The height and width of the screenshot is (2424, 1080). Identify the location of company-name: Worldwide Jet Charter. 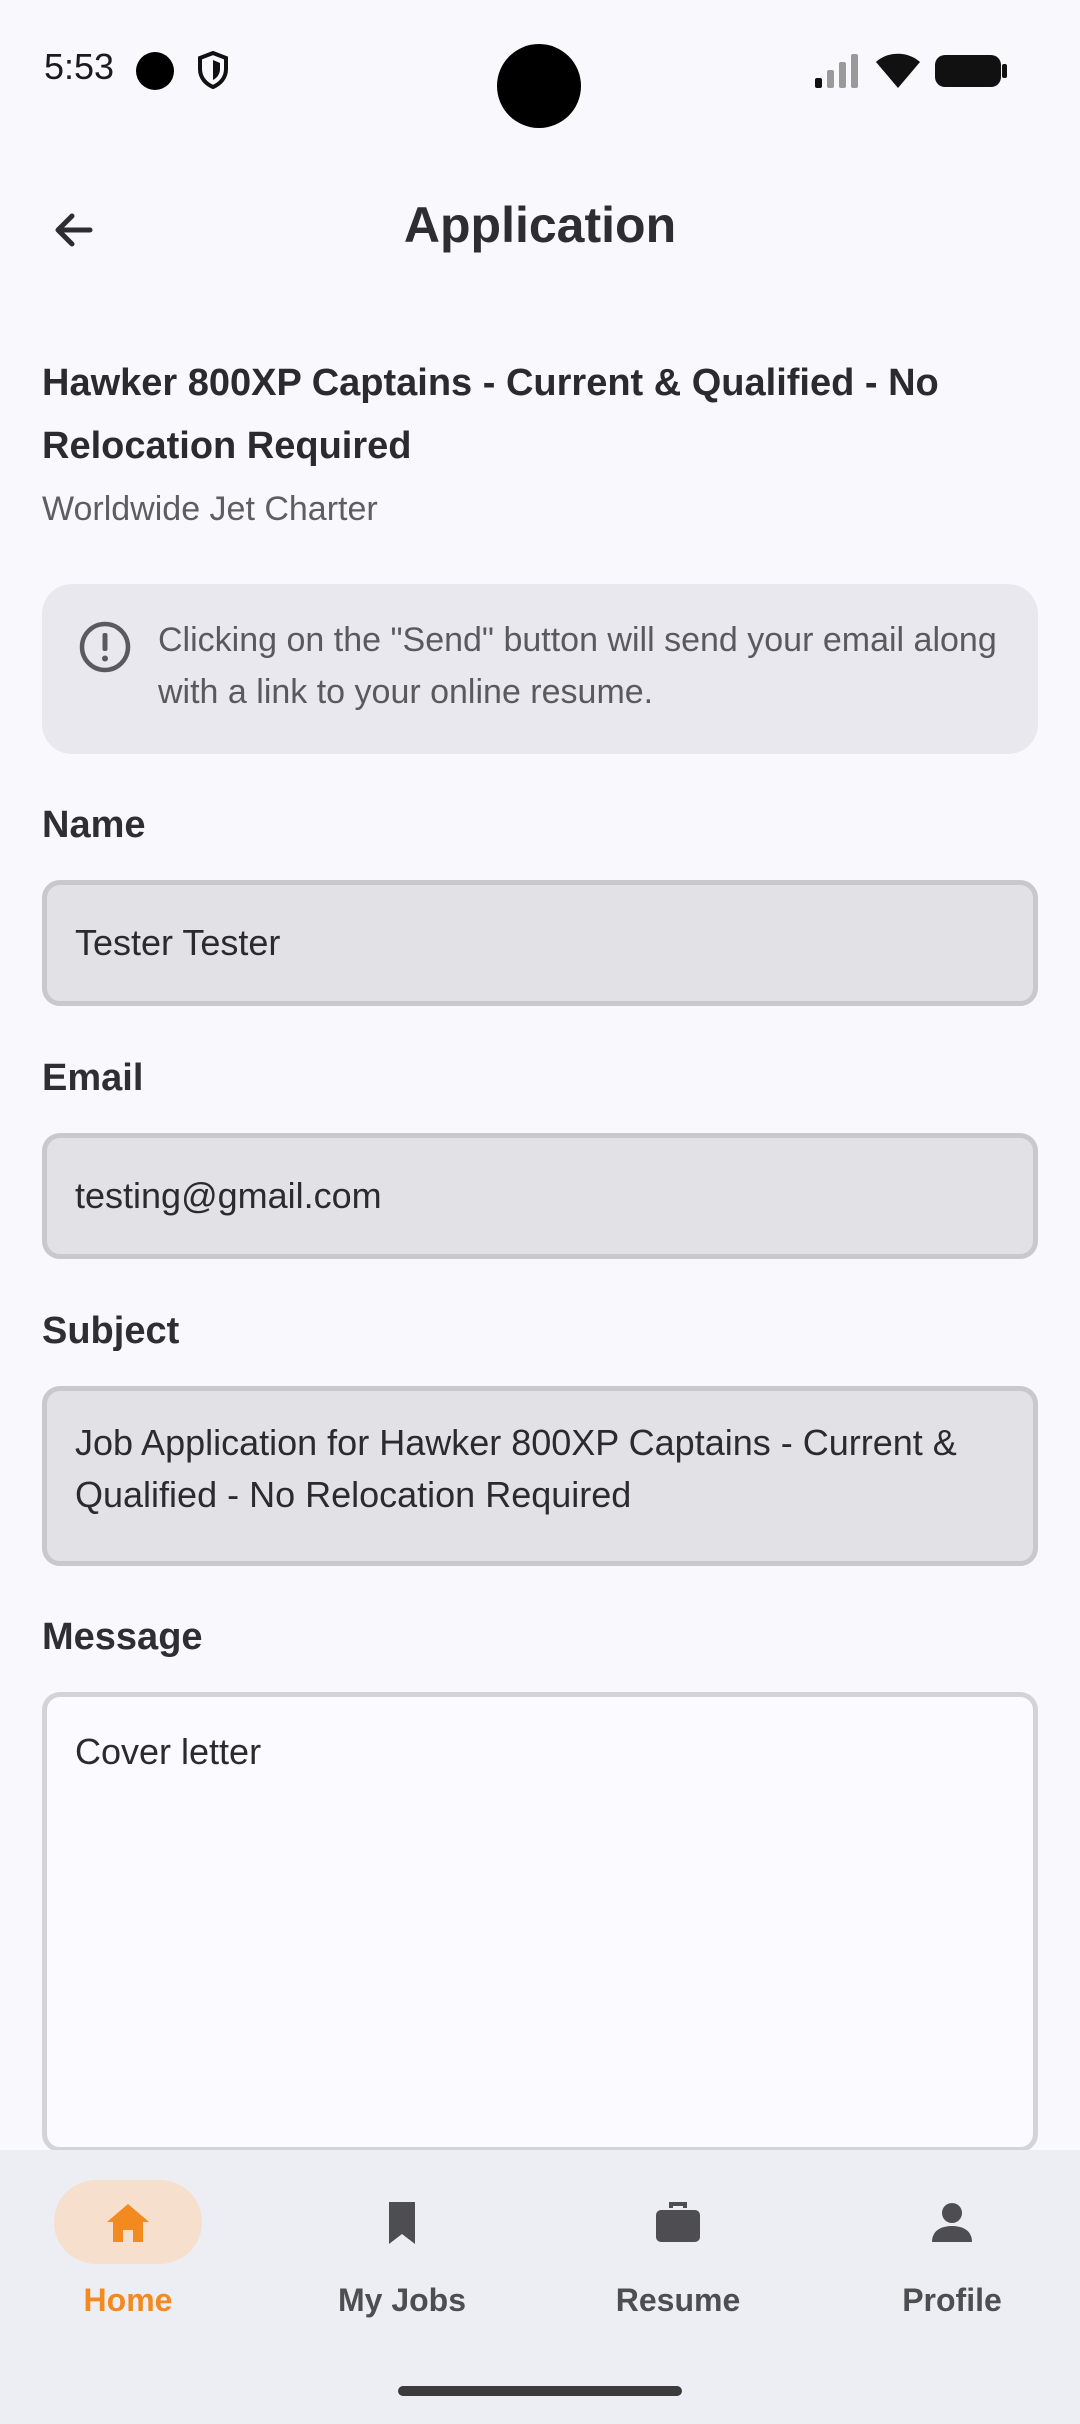
(210, 509).